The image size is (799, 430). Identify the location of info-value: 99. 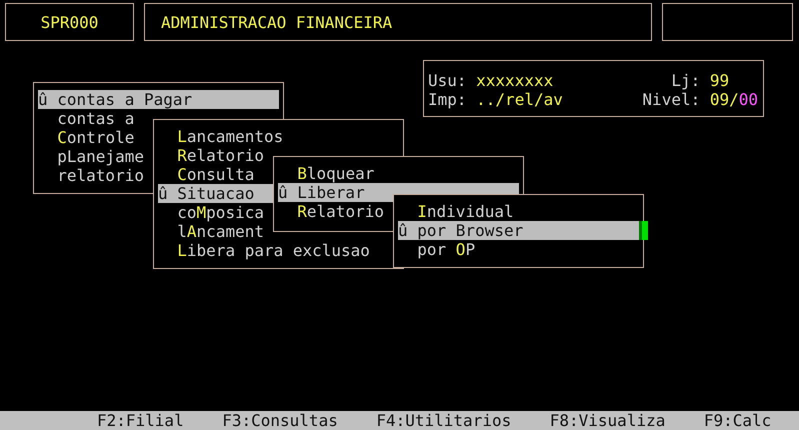
(720, 80).